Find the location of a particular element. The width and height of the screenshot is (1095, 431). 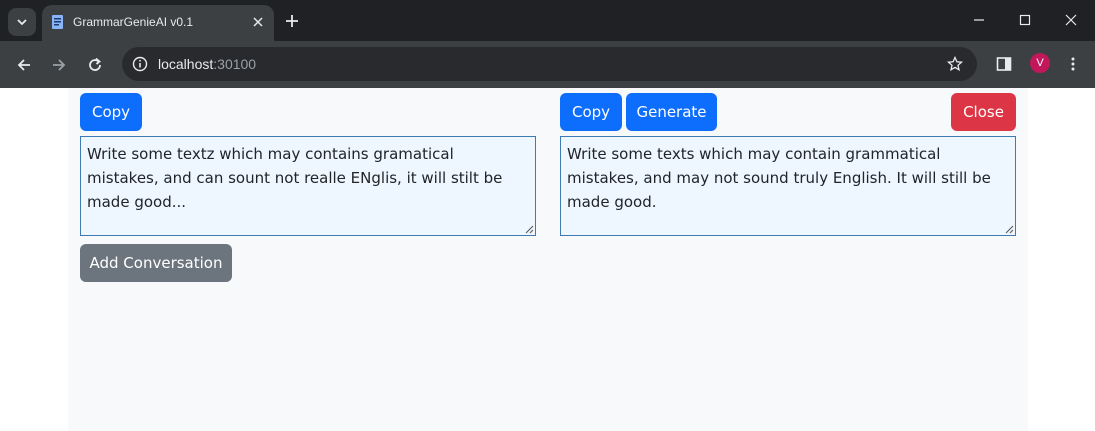

reload-button is located at coordinates (95, 65).